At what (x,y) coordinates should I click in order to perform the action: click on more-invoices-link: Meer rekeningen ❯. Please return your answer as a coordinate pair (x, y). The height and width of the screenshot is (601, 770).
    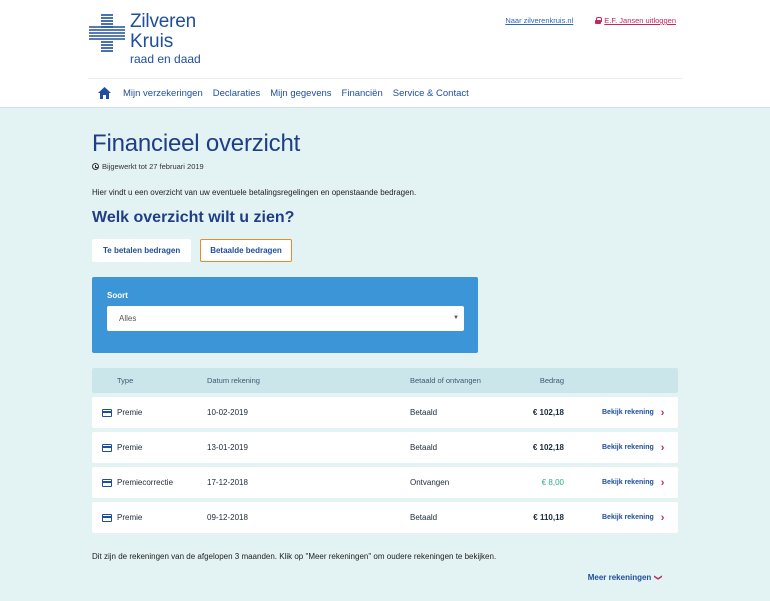
    Looking at the image, I should click on (625, 577).